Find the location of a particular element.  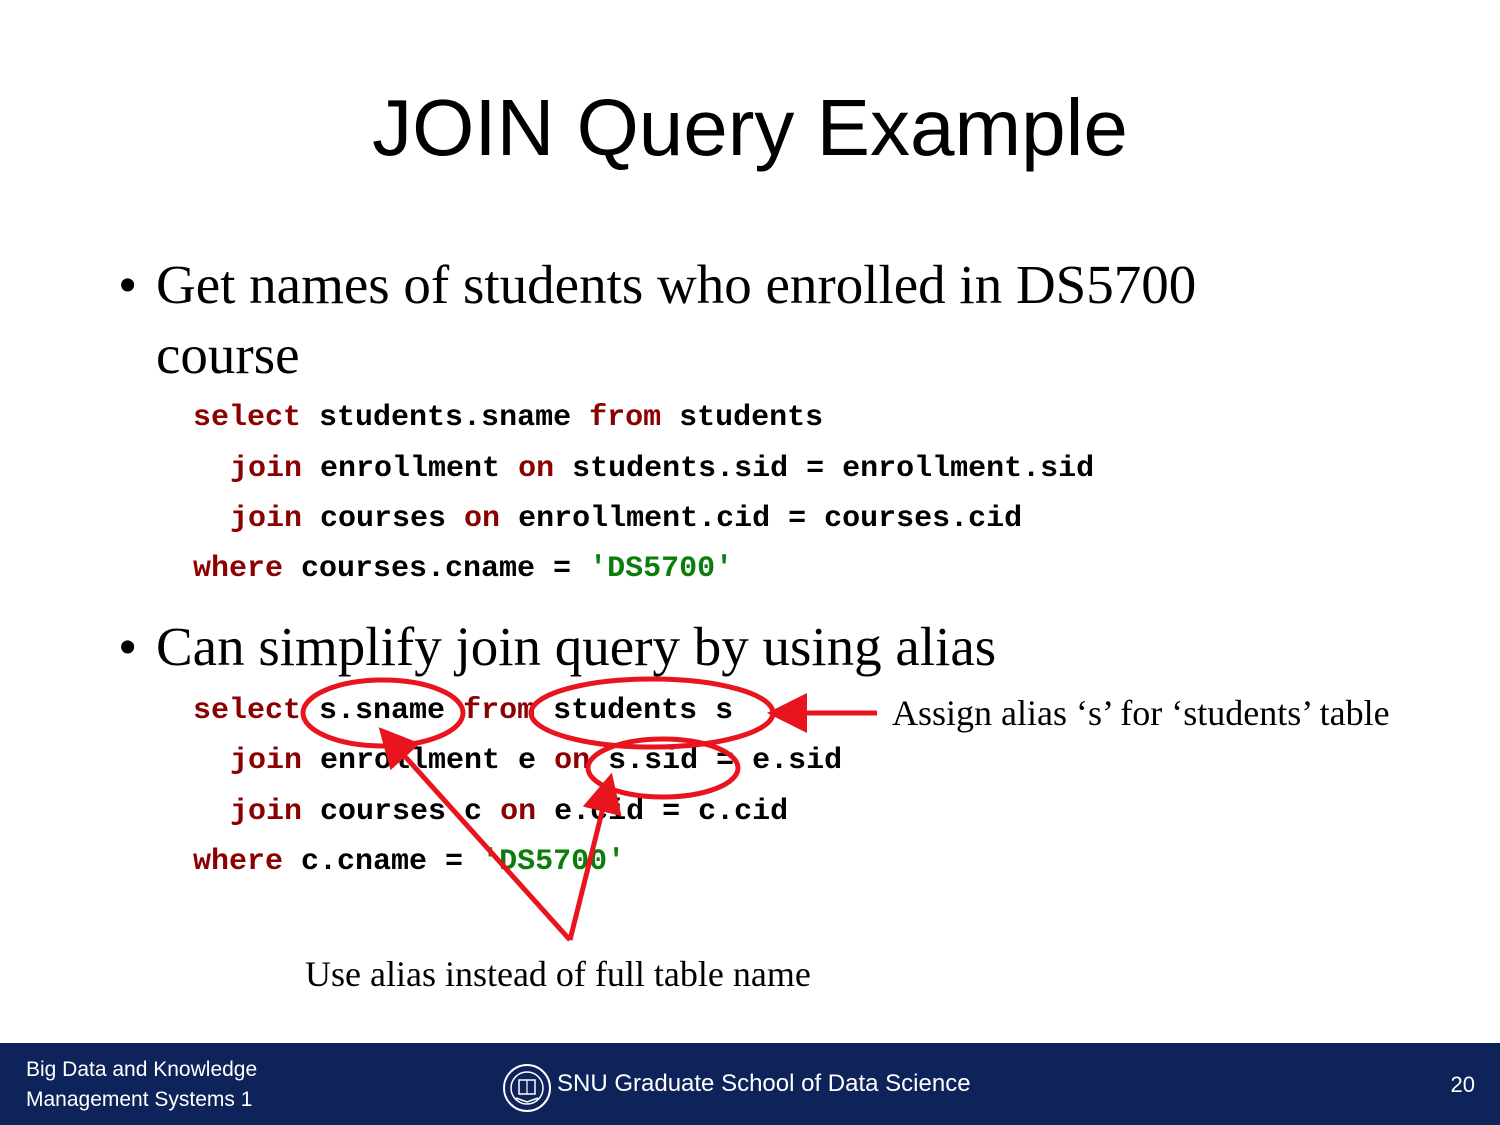

query1-line-4: where courses.cname = 'DS5700' is located at coordinates (463, 569).